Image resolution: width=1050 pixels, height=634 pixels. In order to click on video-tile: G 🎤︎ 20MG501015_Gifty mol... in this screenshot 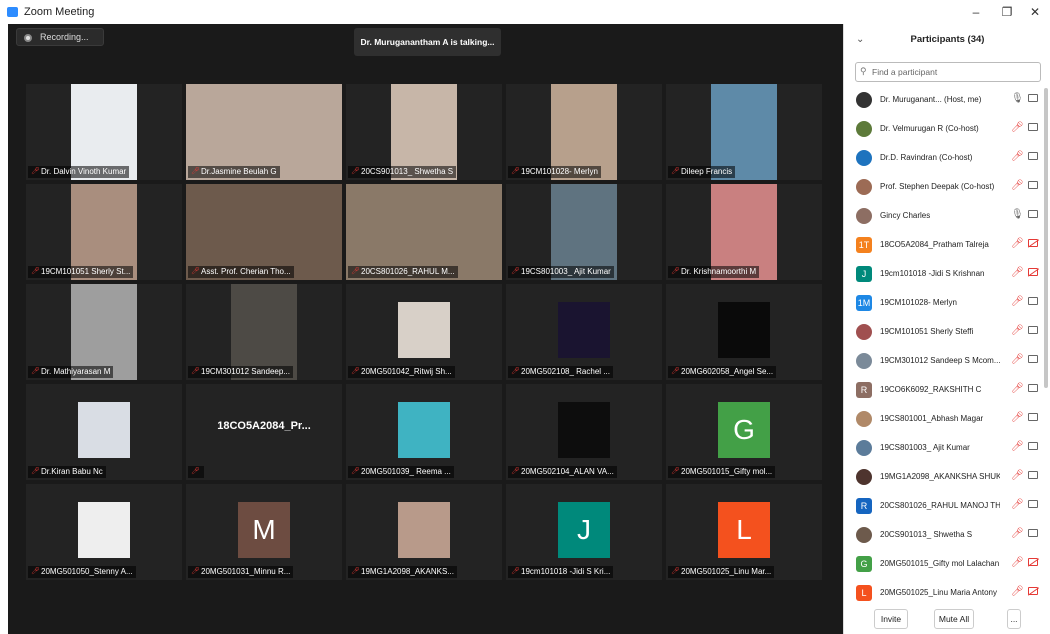, I will do `click(744, 432)`.